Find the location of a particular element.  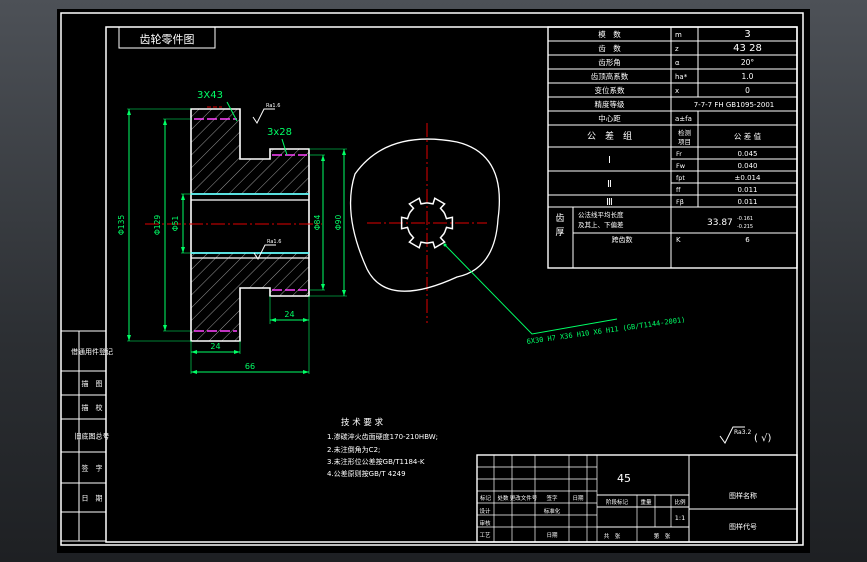

dim-label: 24 is located at coordinates (215, 346).